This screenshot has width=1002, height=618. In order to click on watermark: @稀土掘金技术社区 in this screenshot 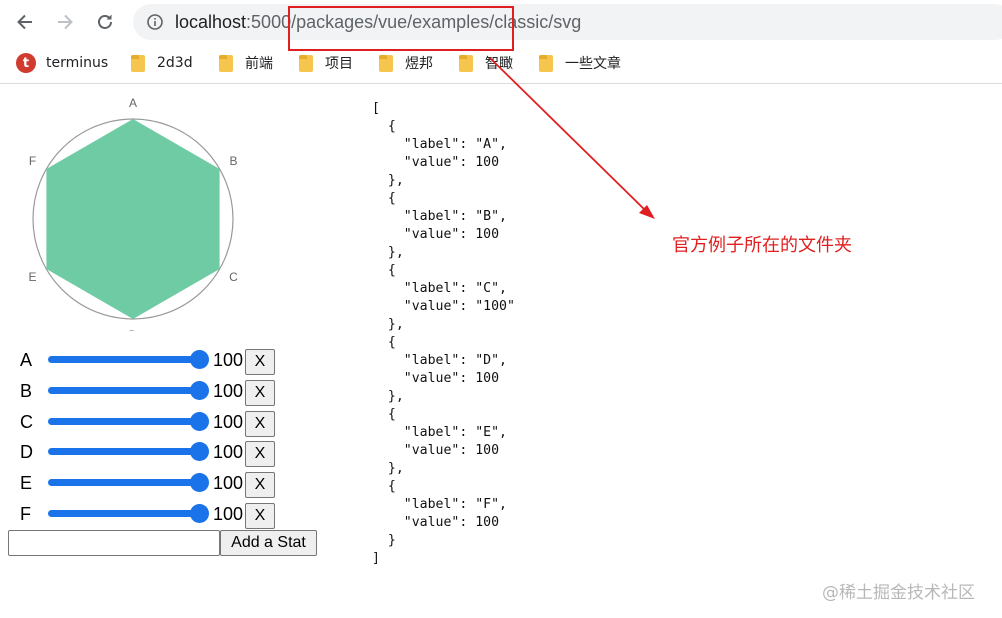, I will do `click(898, 593)`.